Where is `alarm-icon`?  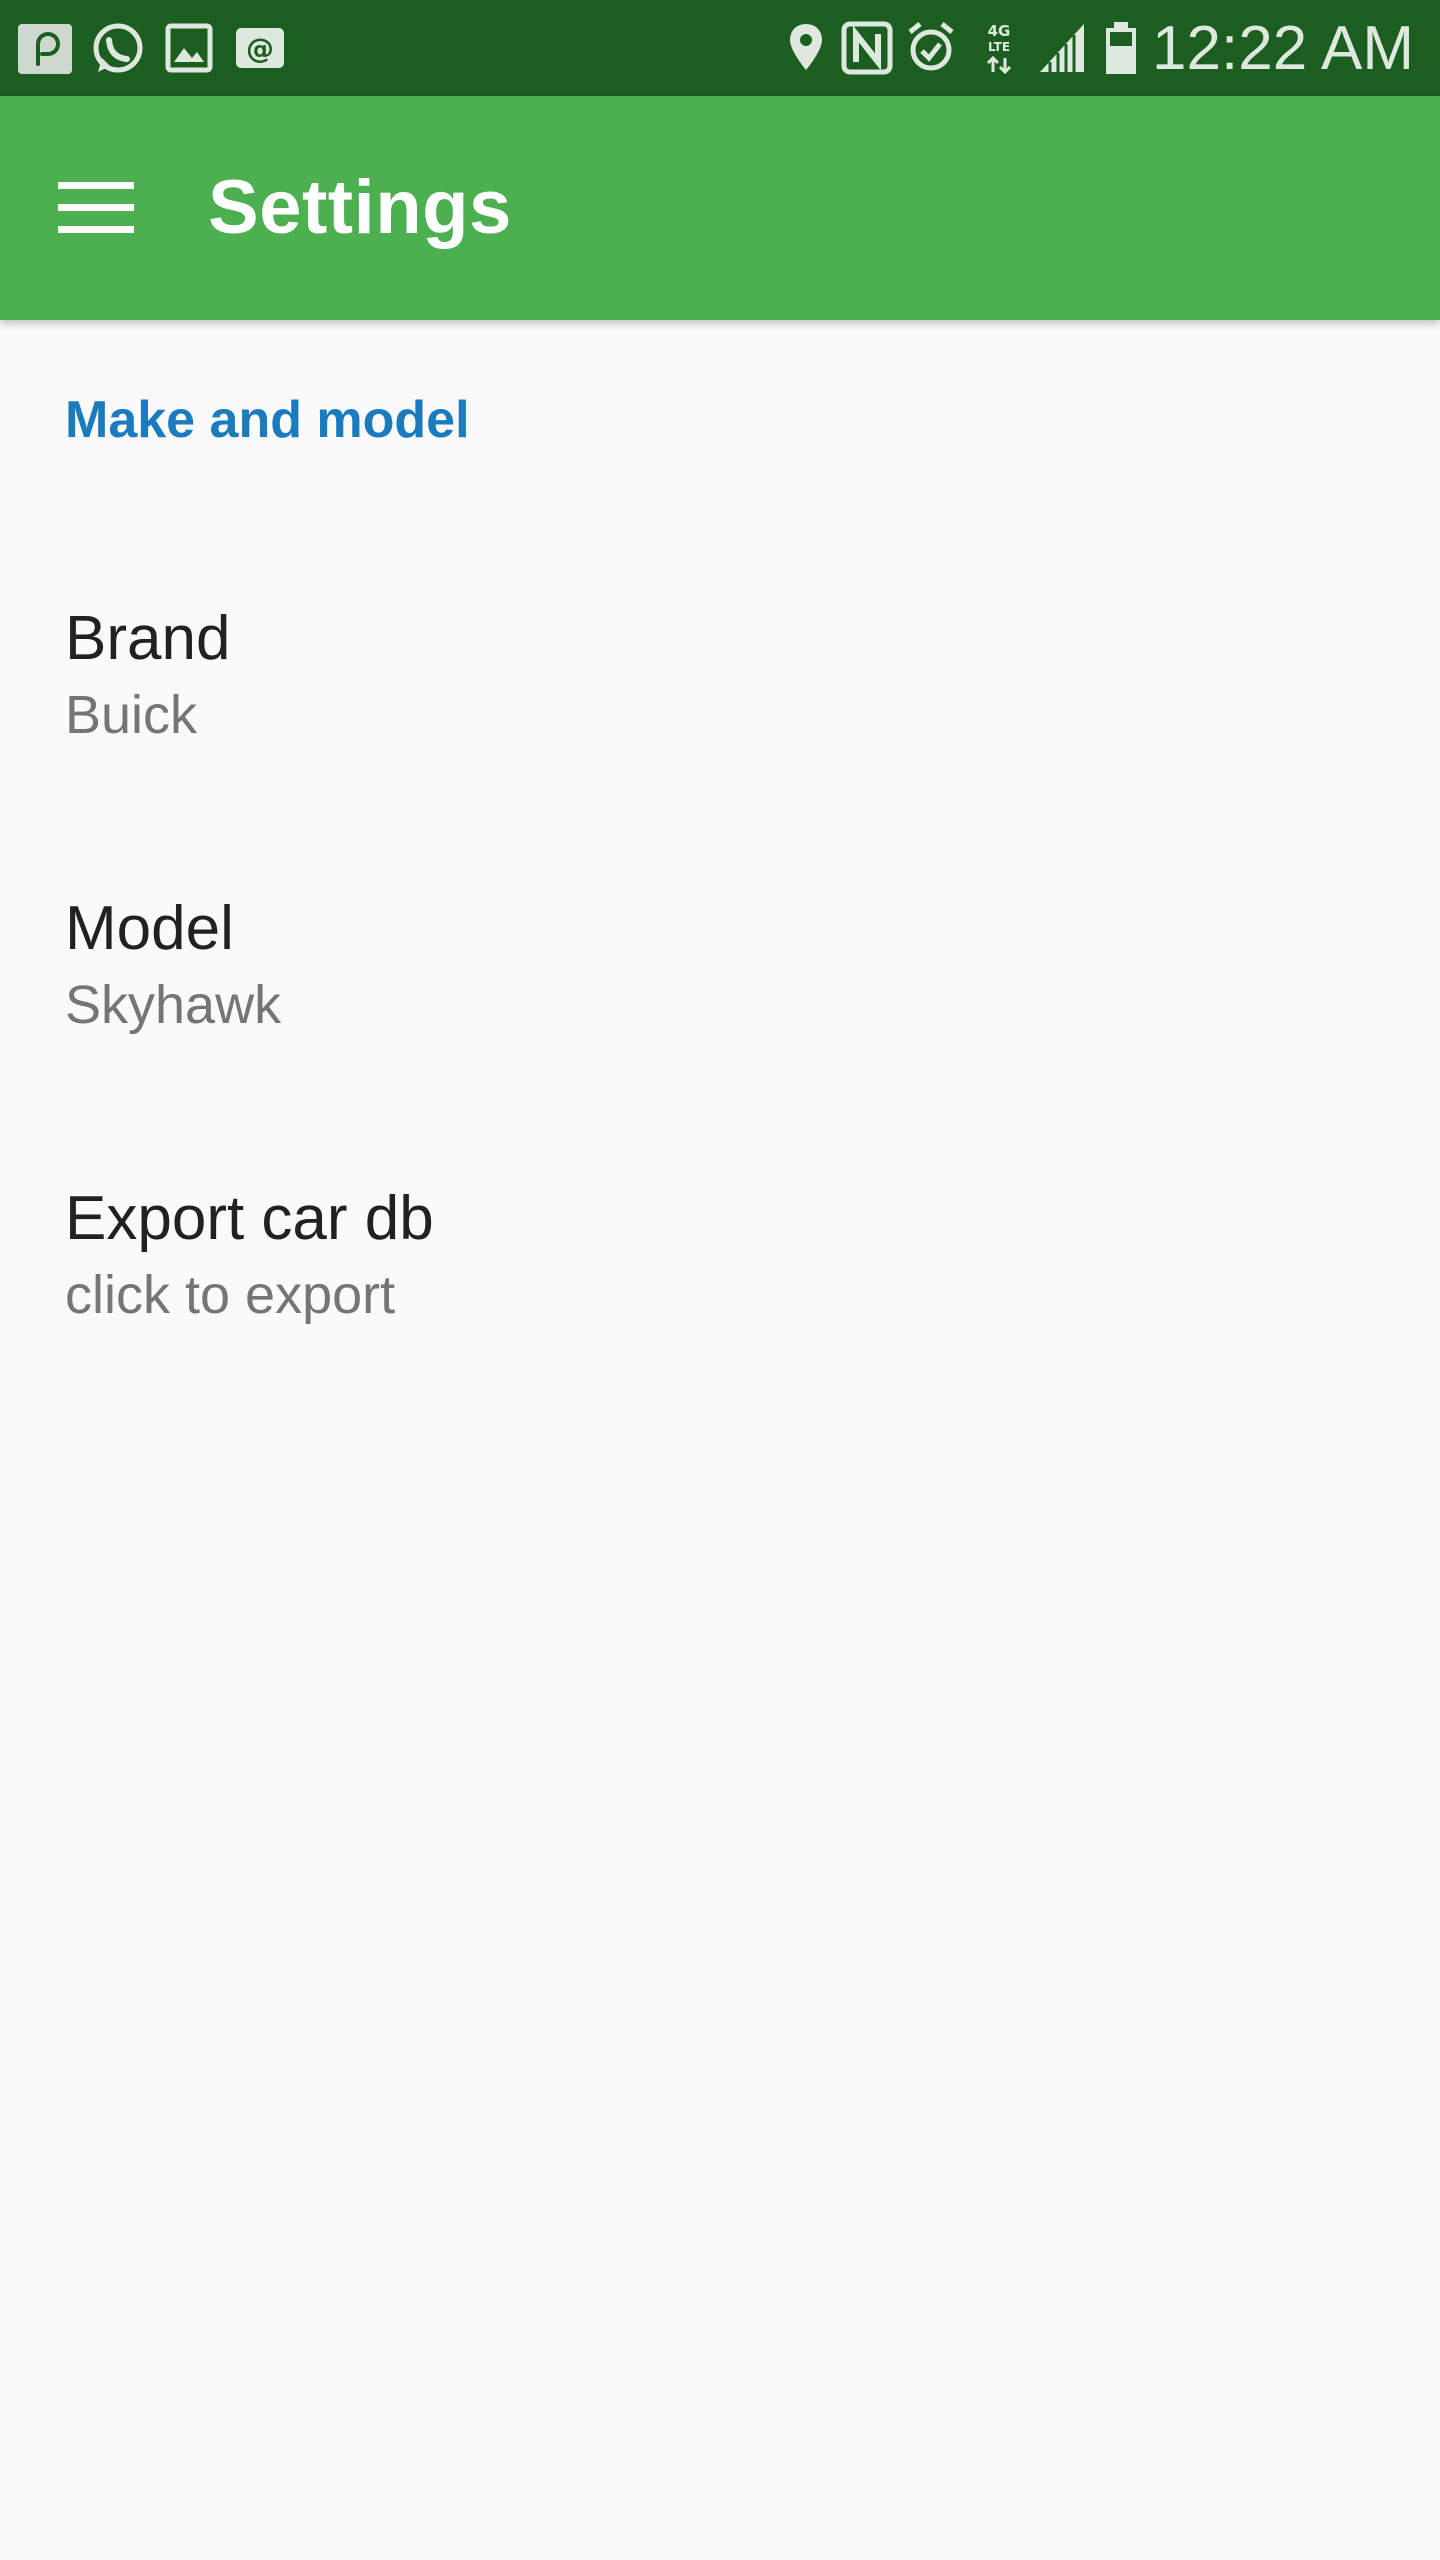
alarm-icon is located at coordinates (931, 46).